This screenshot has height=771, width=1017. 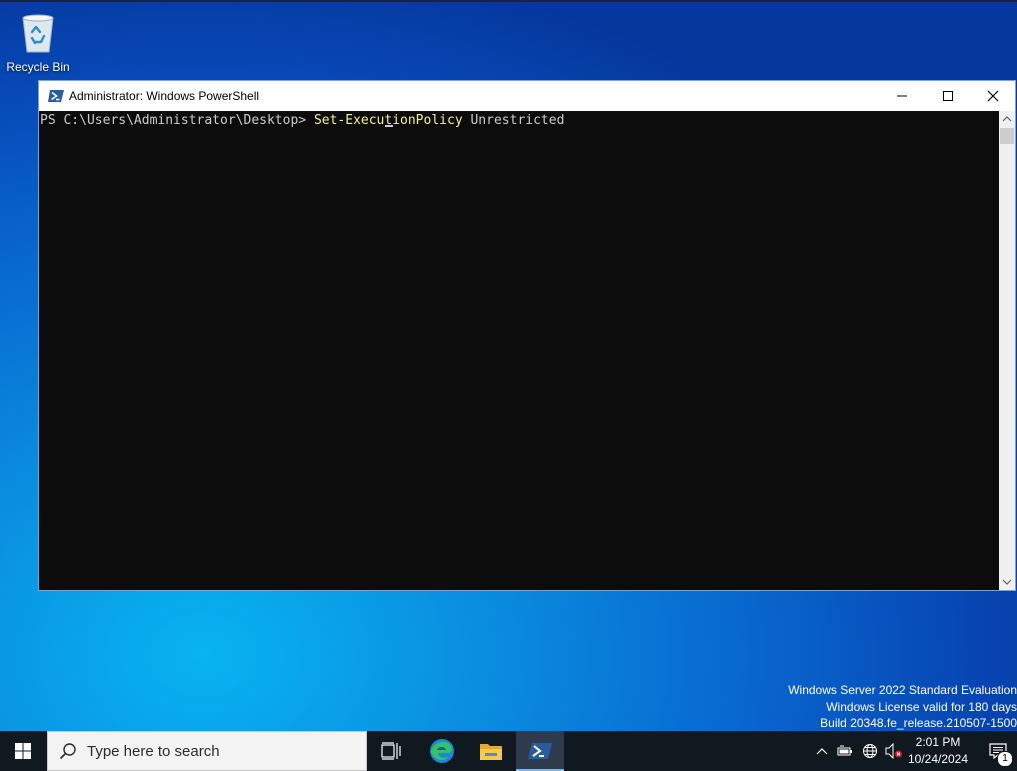 What do you see at coordinates (67, 751) in the screenshot?
I see `search-icon` at bounding box center [67, 751].